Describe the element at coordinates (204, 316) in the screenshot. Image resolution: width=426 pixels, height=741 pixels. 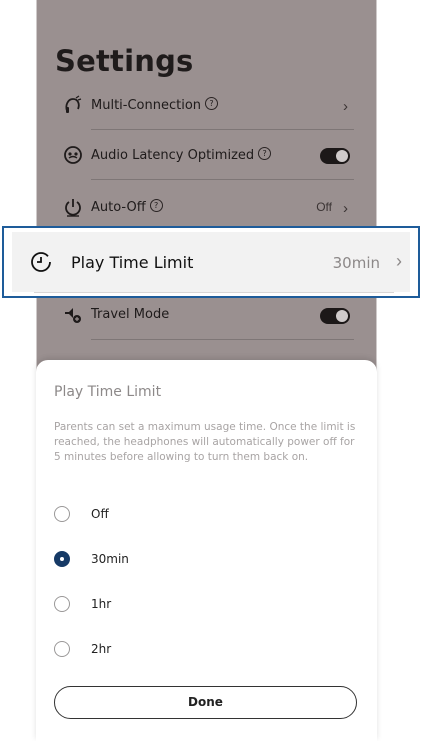
I see `setting-travel-mode: Travel Mode` at that location.